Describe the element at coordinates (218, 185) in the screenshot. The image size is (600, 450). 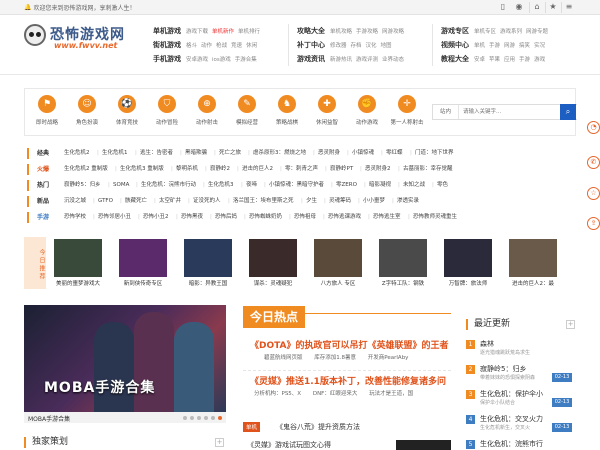
I see `tag-link: 生化危机3` at that location.